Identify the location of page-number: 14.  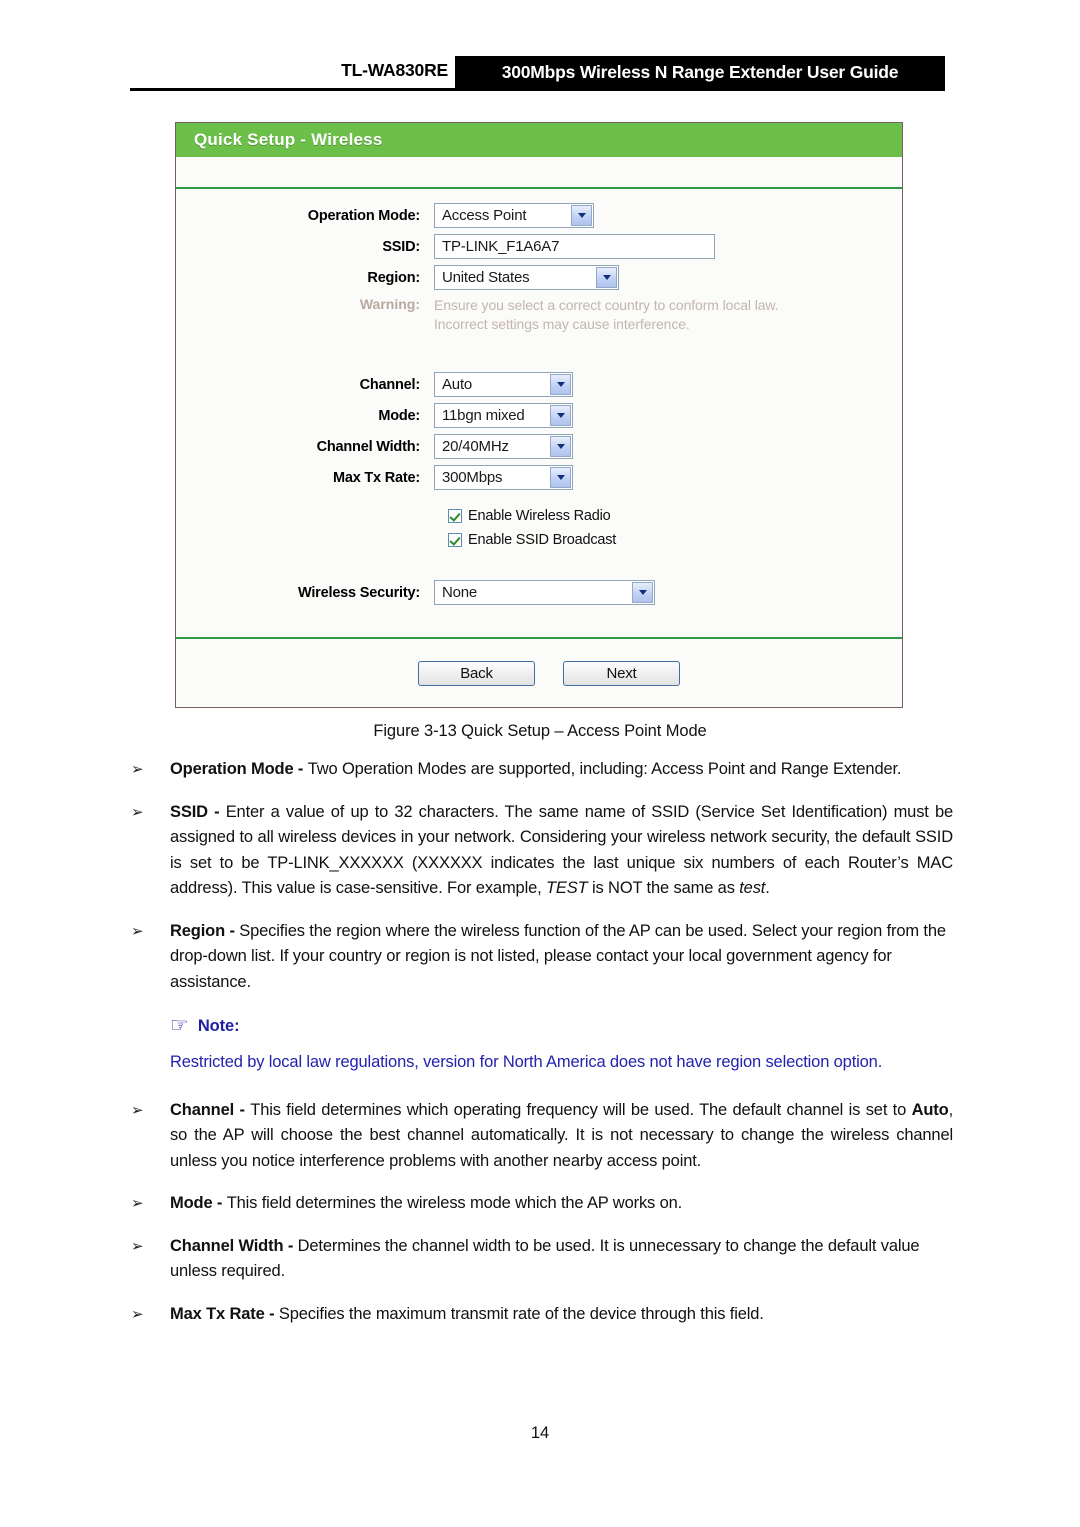
(540, 1433).